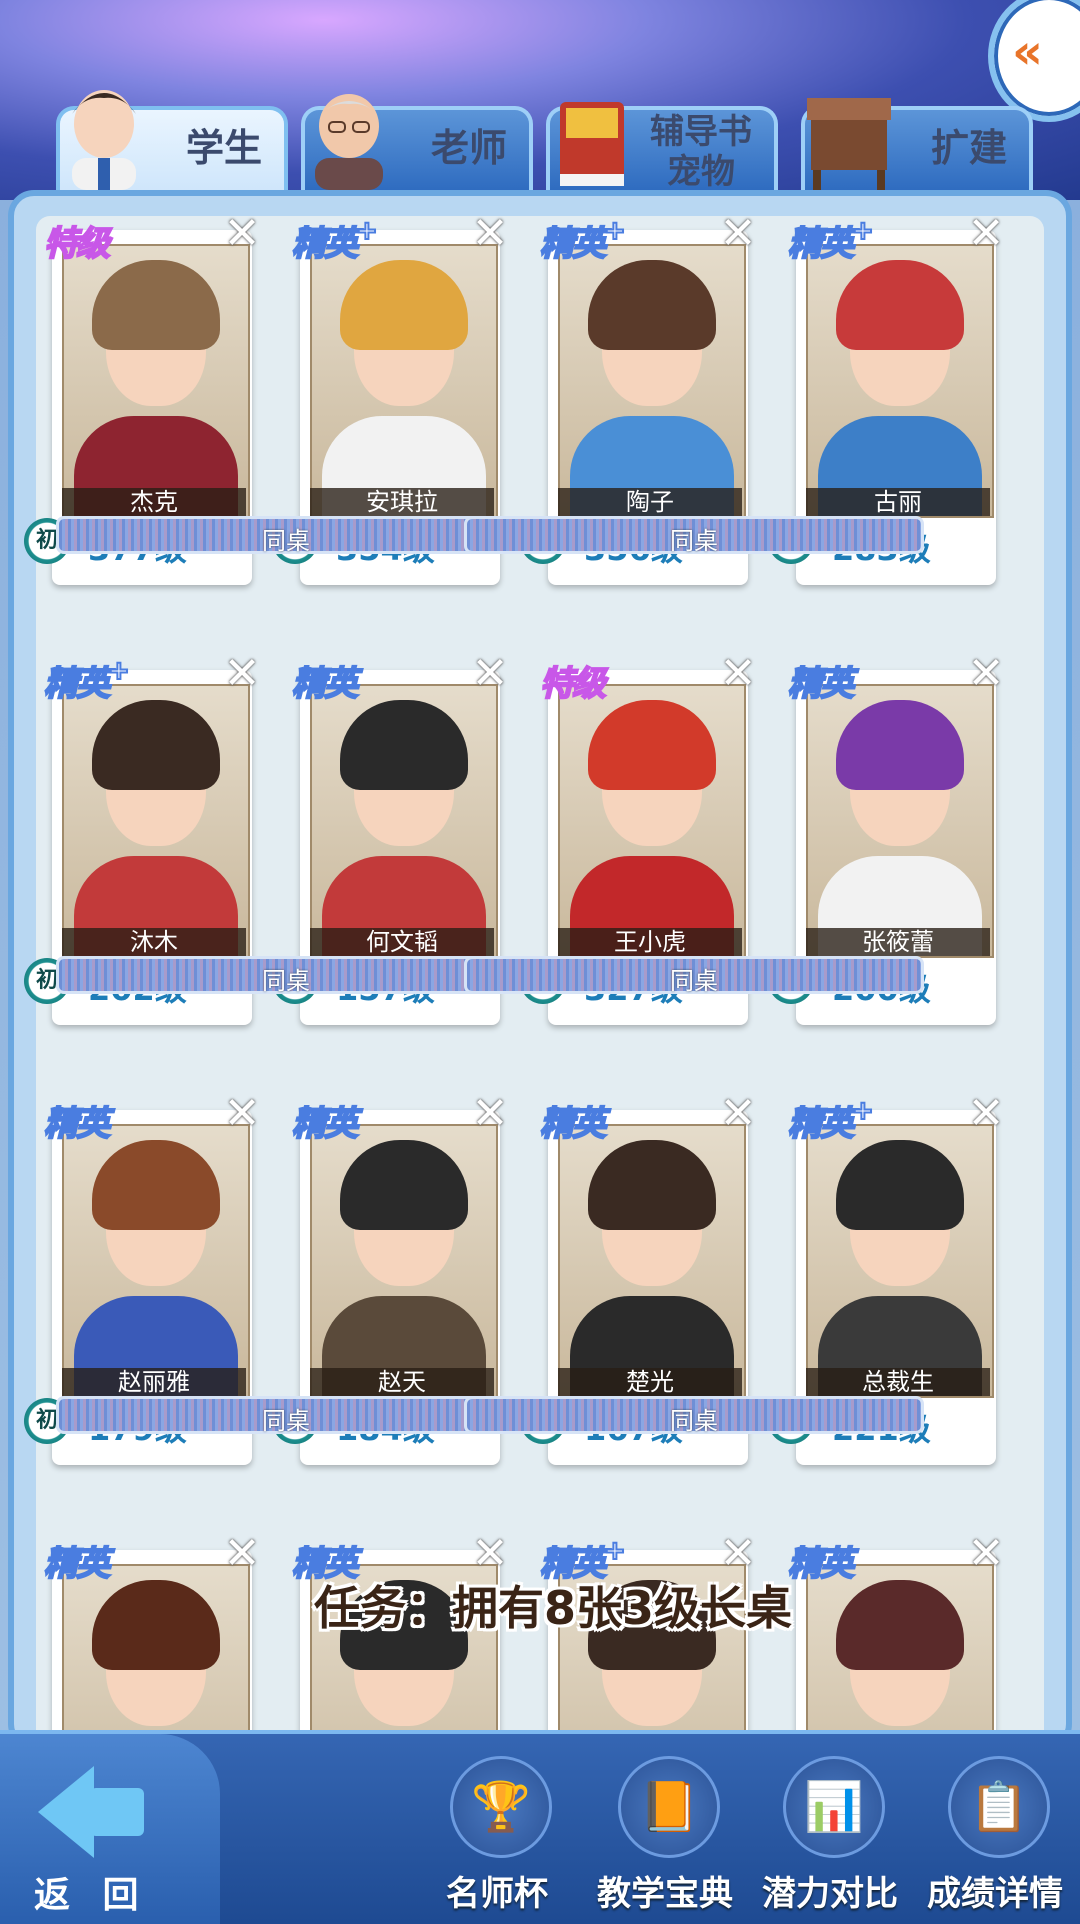 This screenshot has height=1924, width=1080. I want to click on student-name: 赵天, so click(402, 1382).